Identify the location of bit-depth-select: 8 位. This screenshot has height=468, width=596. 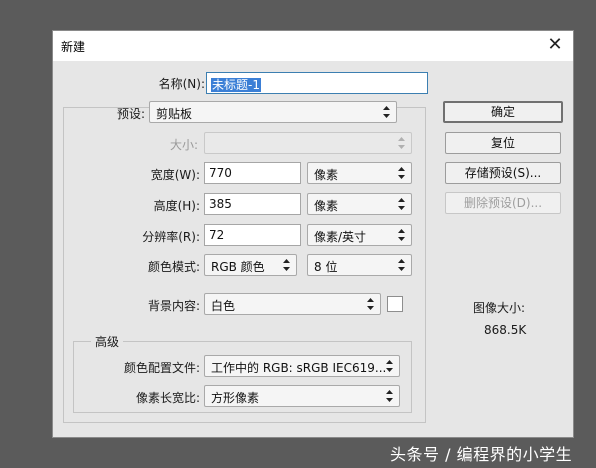
(359, 265).